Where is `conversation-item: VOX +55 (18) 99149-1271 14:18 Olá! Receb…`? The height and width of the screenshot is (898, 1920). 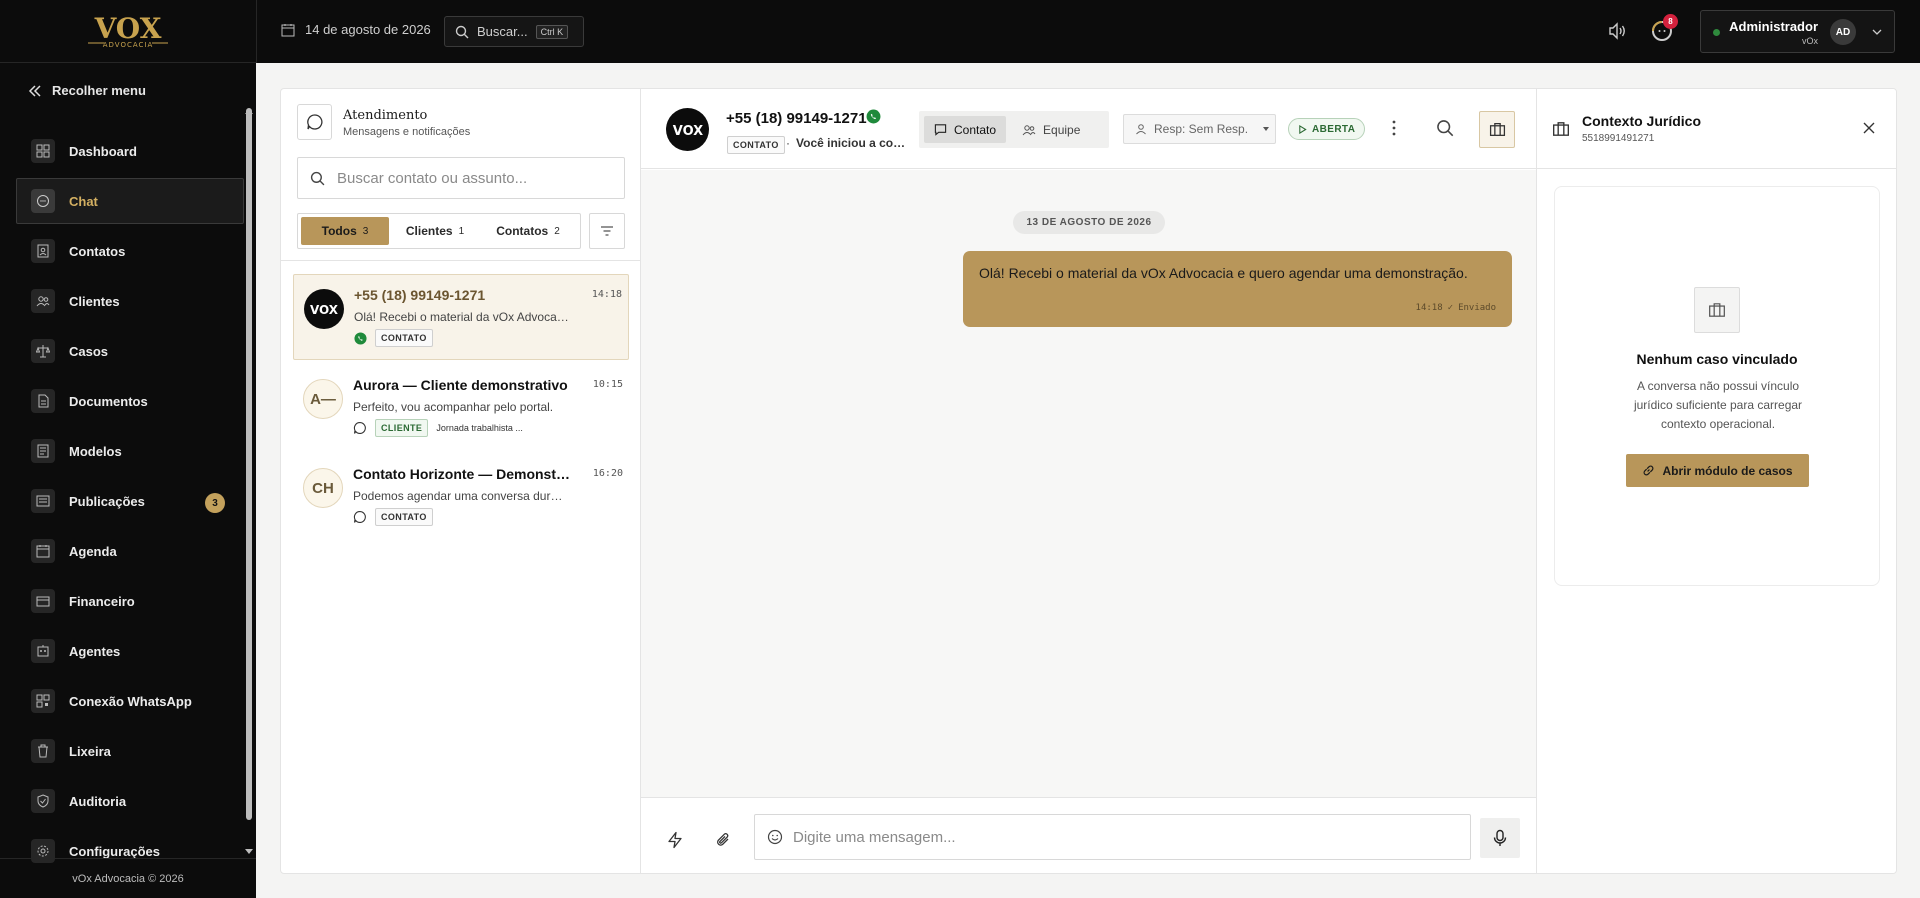 conversation-item: VOX +55 (18) 99149-1271 14:18 Olá! Receb… is located at coordinates (461, 317).